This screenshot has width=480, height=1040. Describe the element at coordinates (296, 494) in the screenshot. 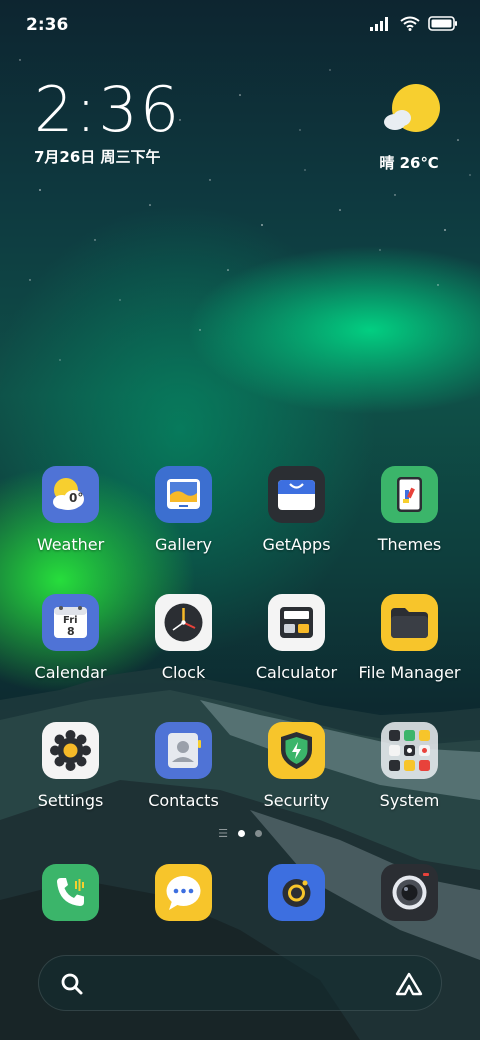

I see `getapps-icon` at that location.